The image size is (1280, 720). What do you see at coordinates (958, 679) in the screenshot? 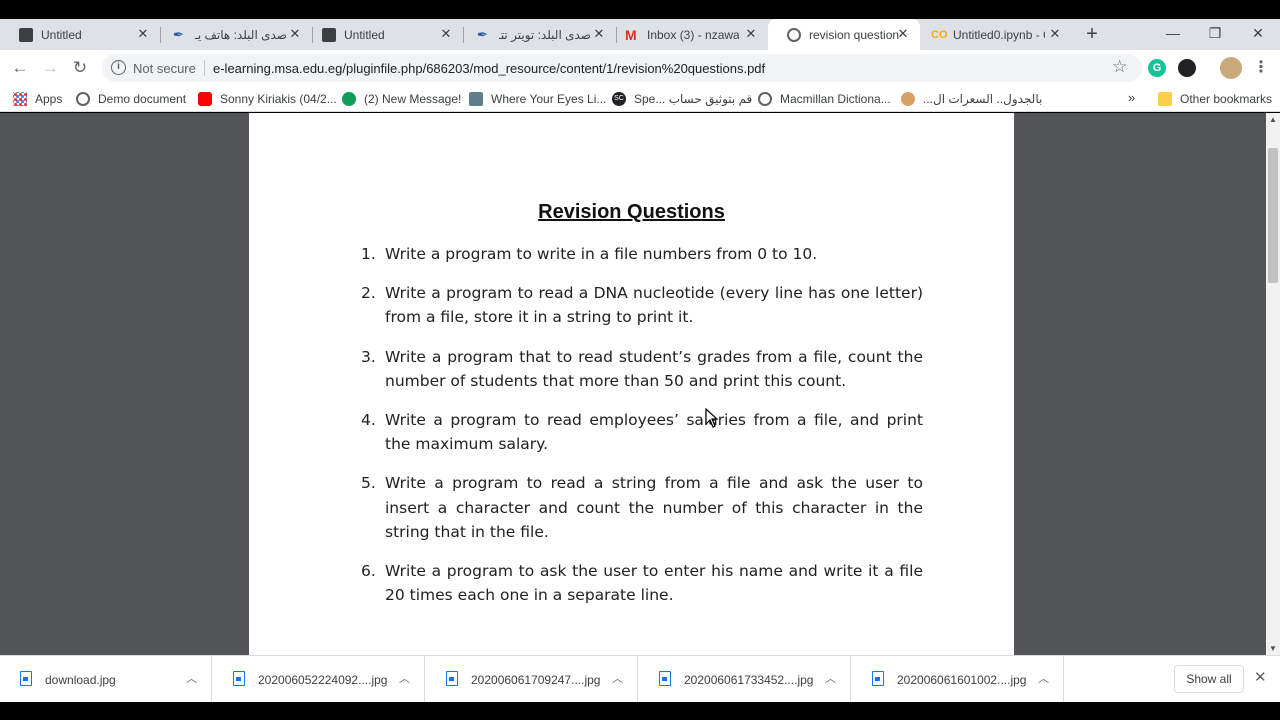
I see `download-item: 202006061601002....jpg ︿` at bounding box center [958, 679].